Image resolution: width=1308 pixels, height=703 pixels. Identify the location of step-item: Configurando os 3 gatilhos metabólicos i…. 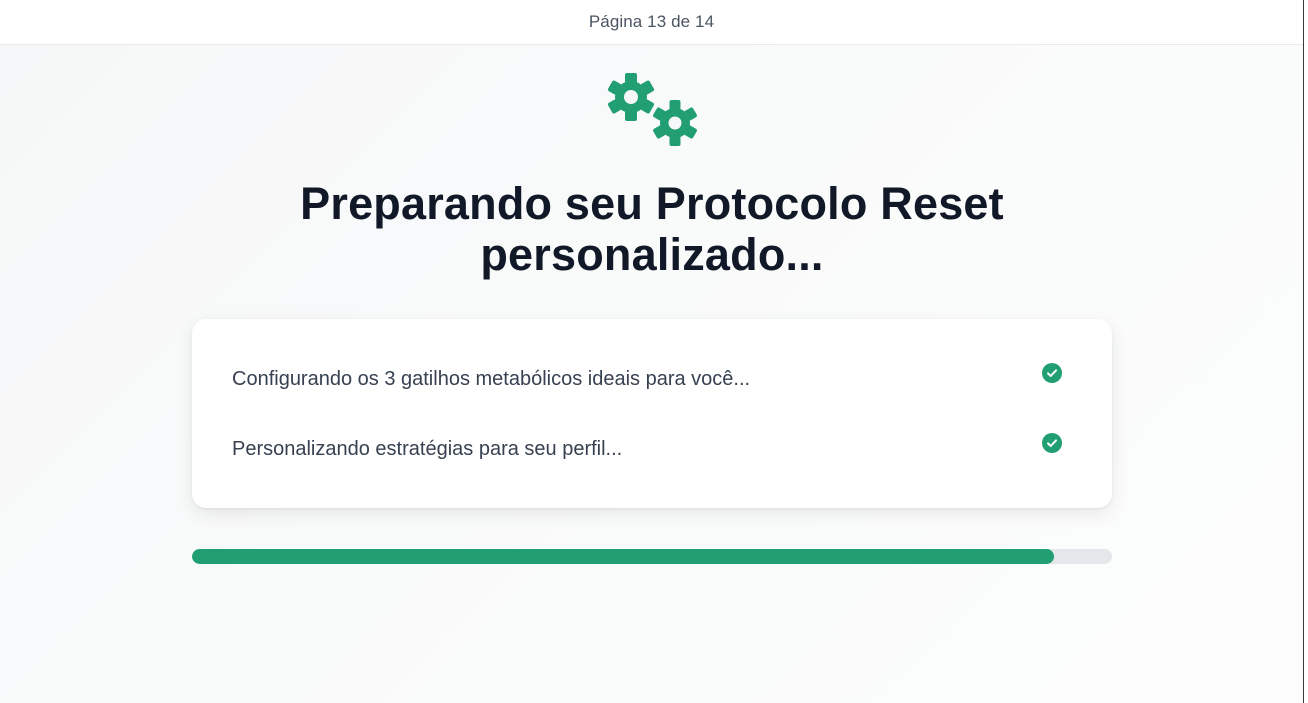
(652, 378).